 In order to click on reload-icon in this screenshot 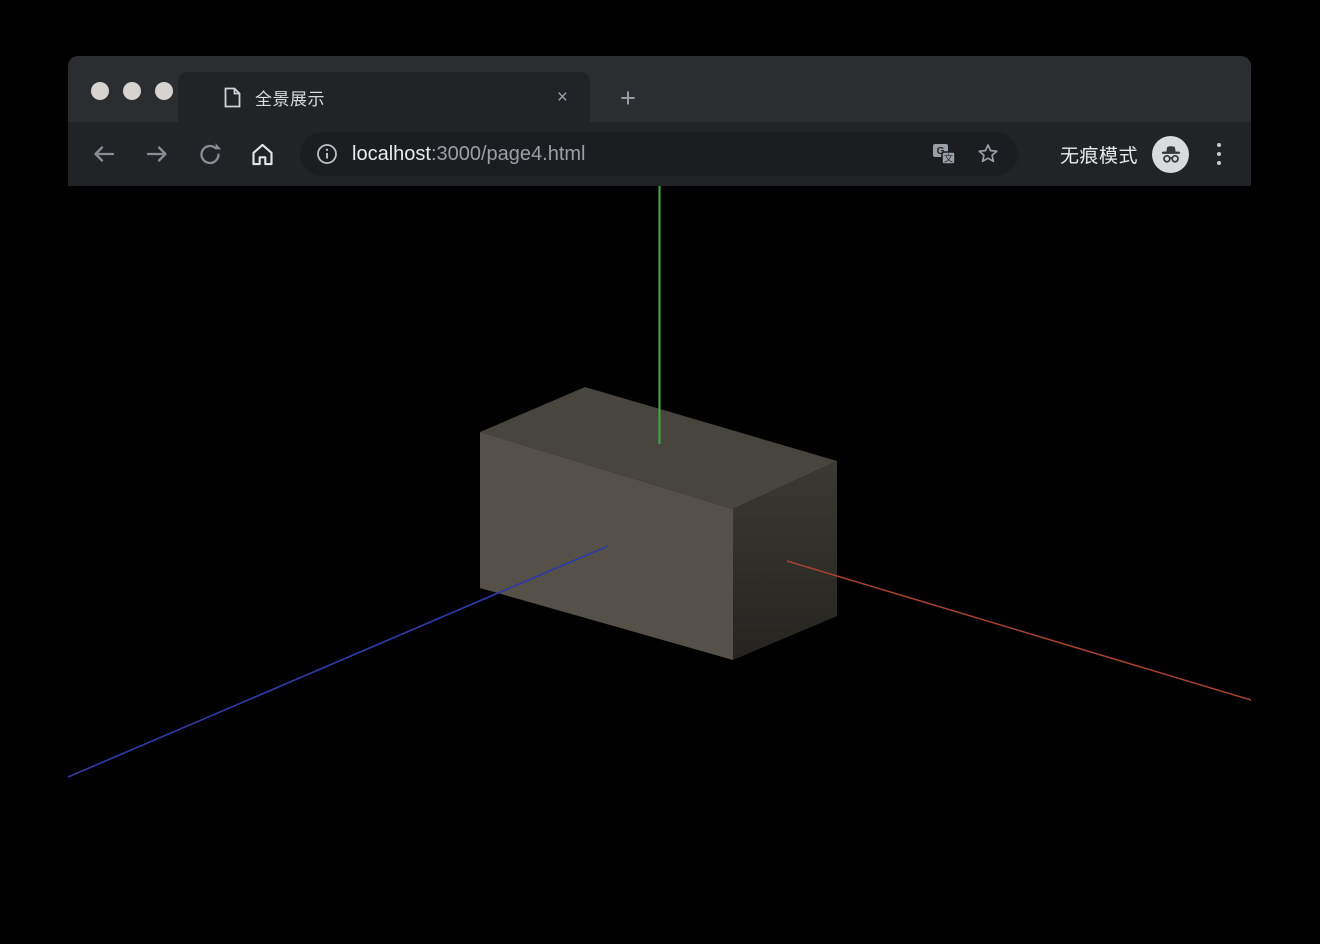, I will do `click(211, 154)`.